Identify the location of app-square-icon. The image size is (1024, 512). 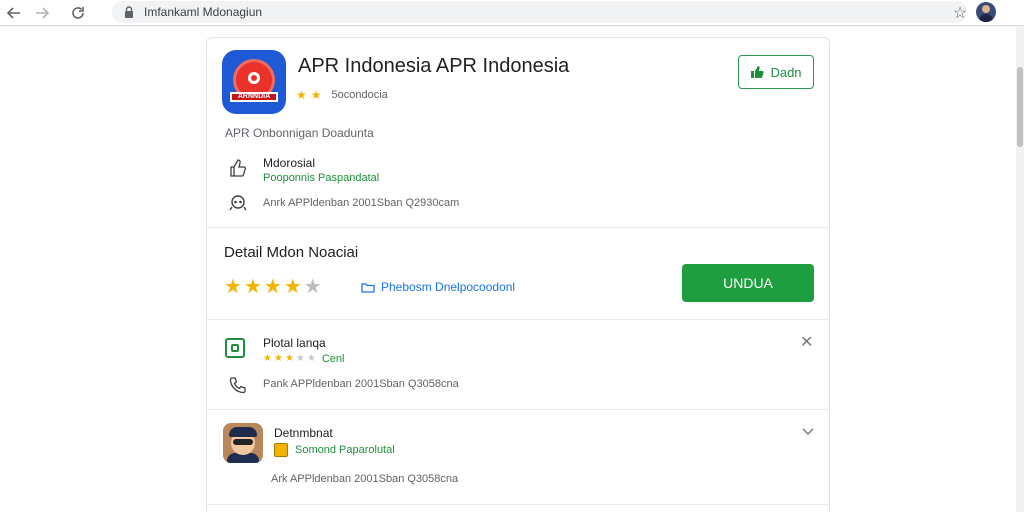
(235, 348).